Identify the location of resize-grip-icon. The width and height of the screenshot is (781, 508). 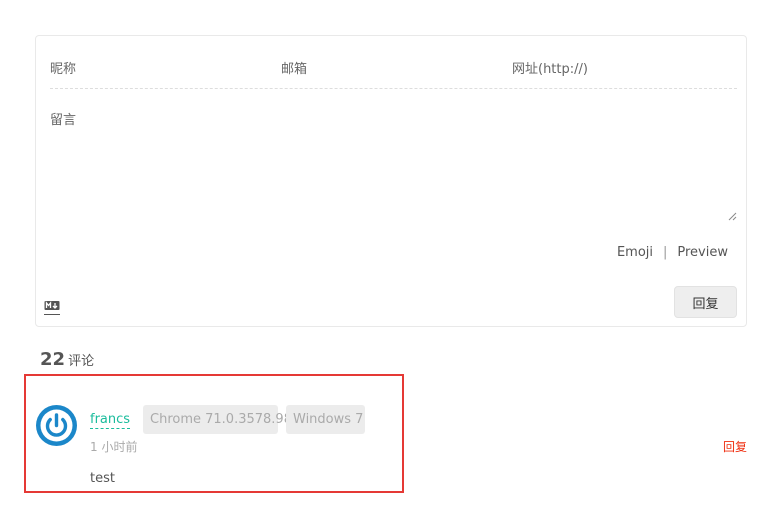
(732, 216).